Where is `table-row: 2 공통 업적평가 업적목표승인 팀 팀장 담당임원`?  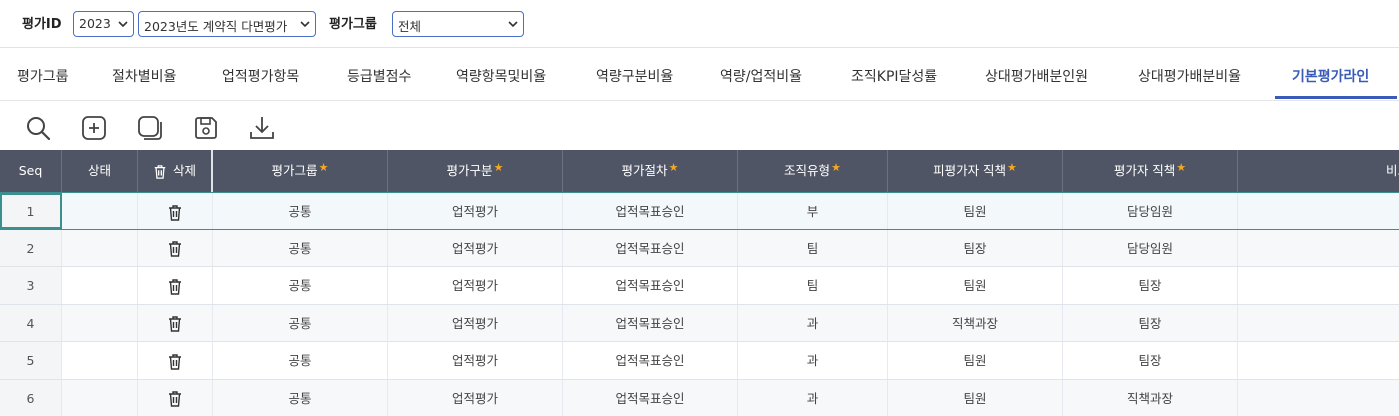 table-row: 2 공통 업적평가 업적목표승인 팀 팀장 담당임원 is located at coordinates (699, 248).